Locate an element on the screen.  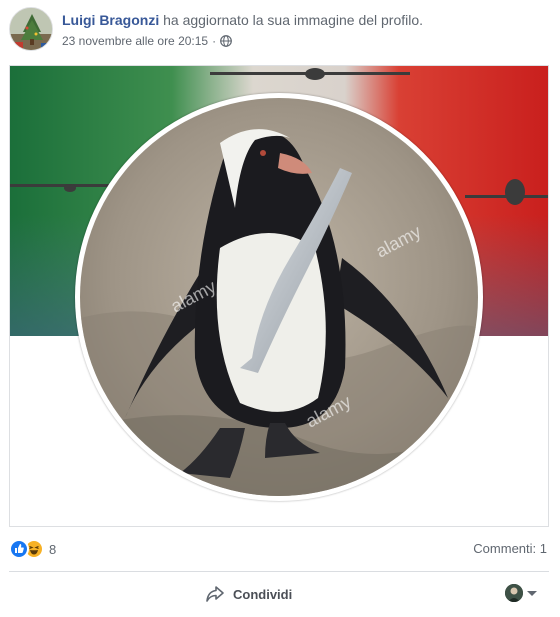
actions-divider is located at coordinates (279, 571).